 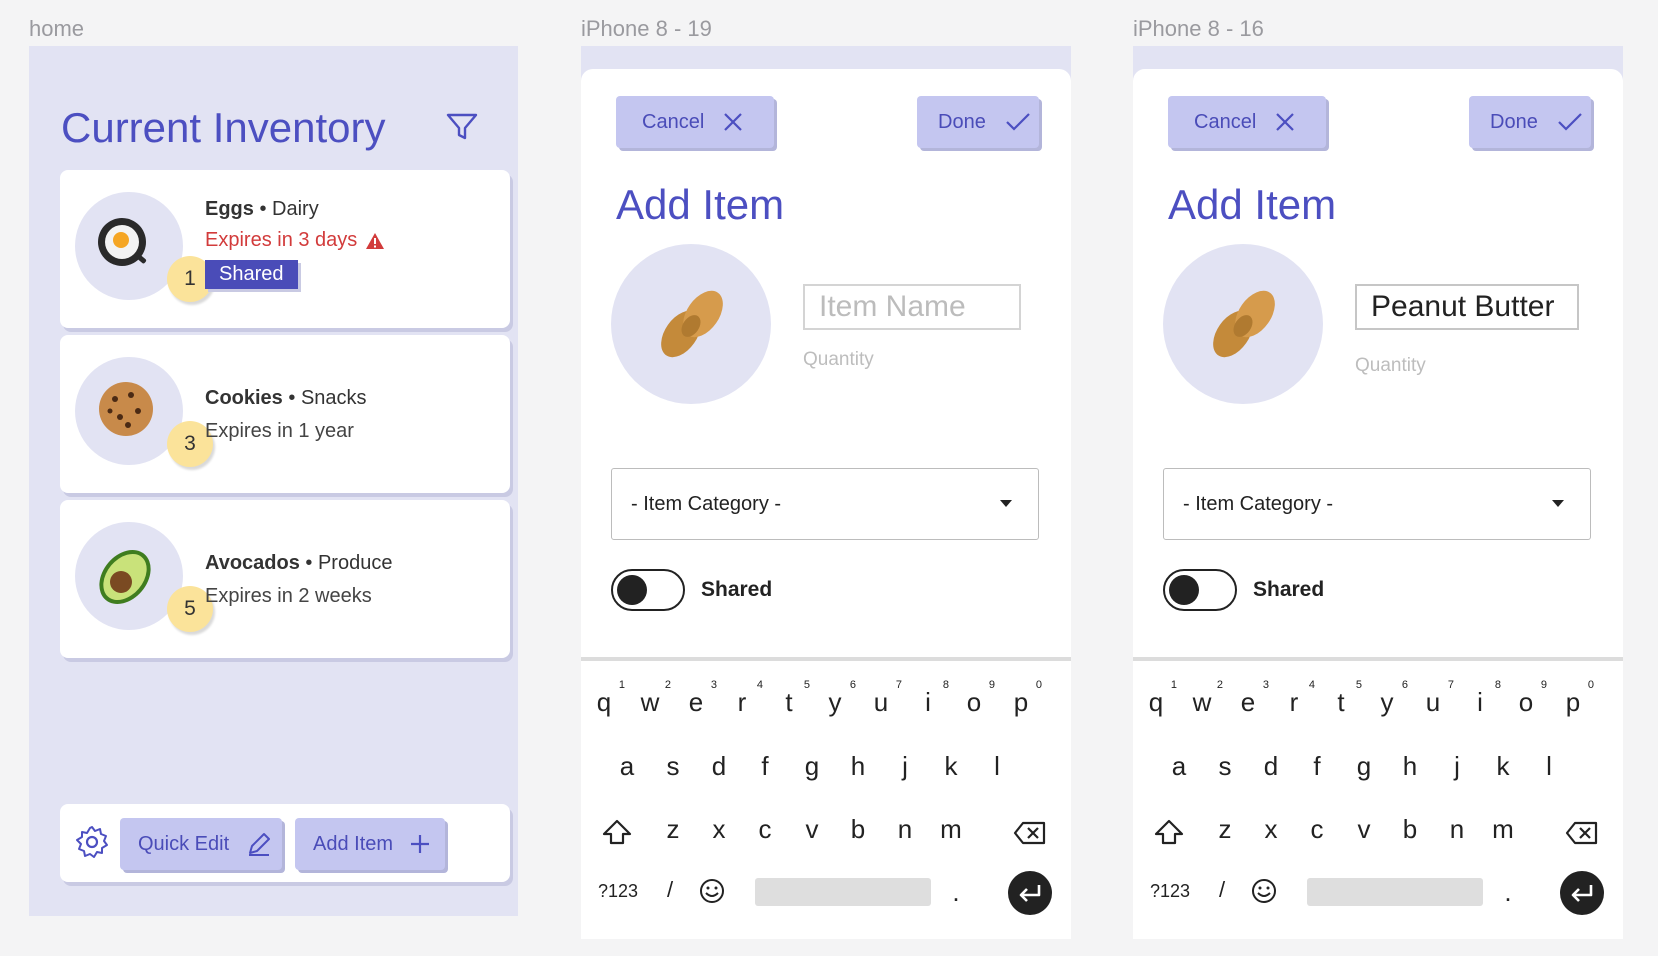 What do you see at coordinates (92, 842) in the screenshot?
I see `gear-icon` at bounding box center [92, 842].